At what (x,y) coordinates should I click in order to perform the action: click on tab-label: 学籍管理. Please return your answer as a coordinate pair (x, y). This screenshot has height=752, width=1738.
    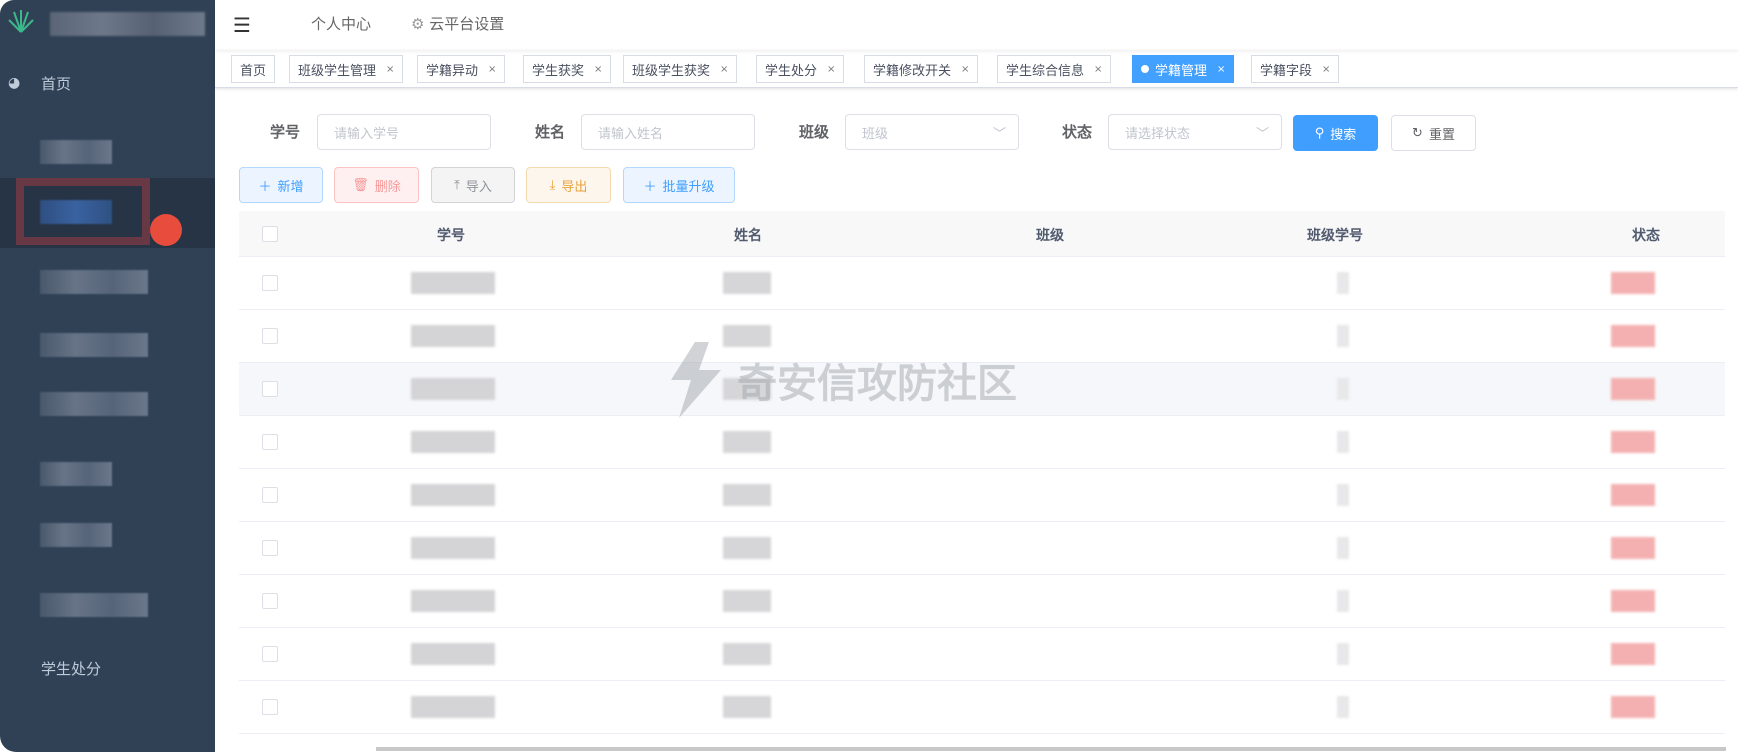
    Looking at the image, I should click on (1181, 71).